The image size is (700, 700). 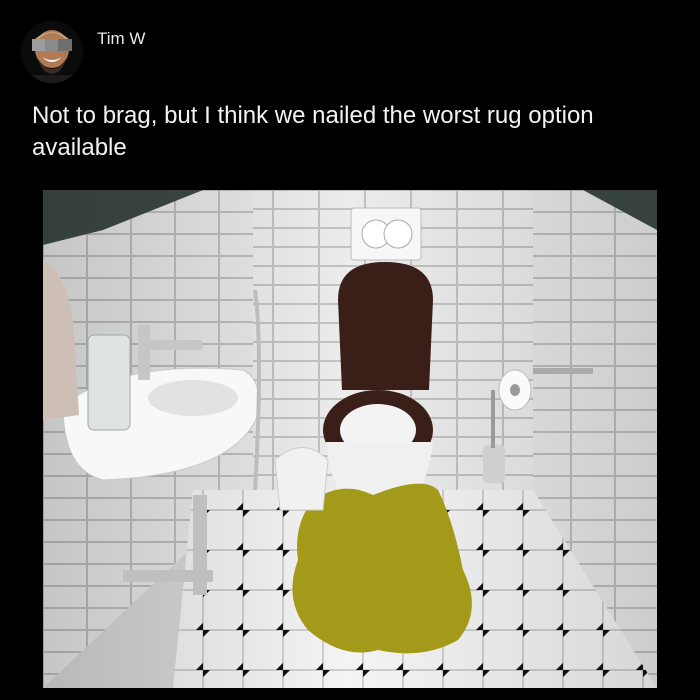 I want to click on avatar, so click(x=52, y=52).